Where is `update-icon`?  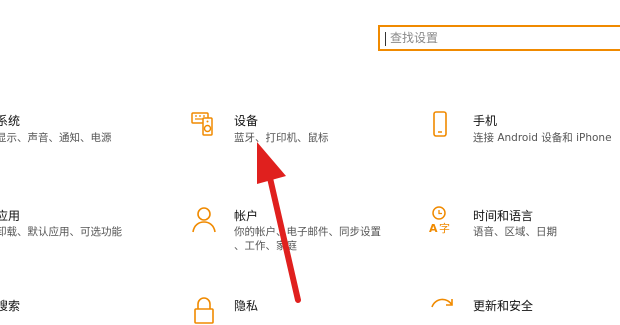 update-icon is located at coordinates (442, 303).